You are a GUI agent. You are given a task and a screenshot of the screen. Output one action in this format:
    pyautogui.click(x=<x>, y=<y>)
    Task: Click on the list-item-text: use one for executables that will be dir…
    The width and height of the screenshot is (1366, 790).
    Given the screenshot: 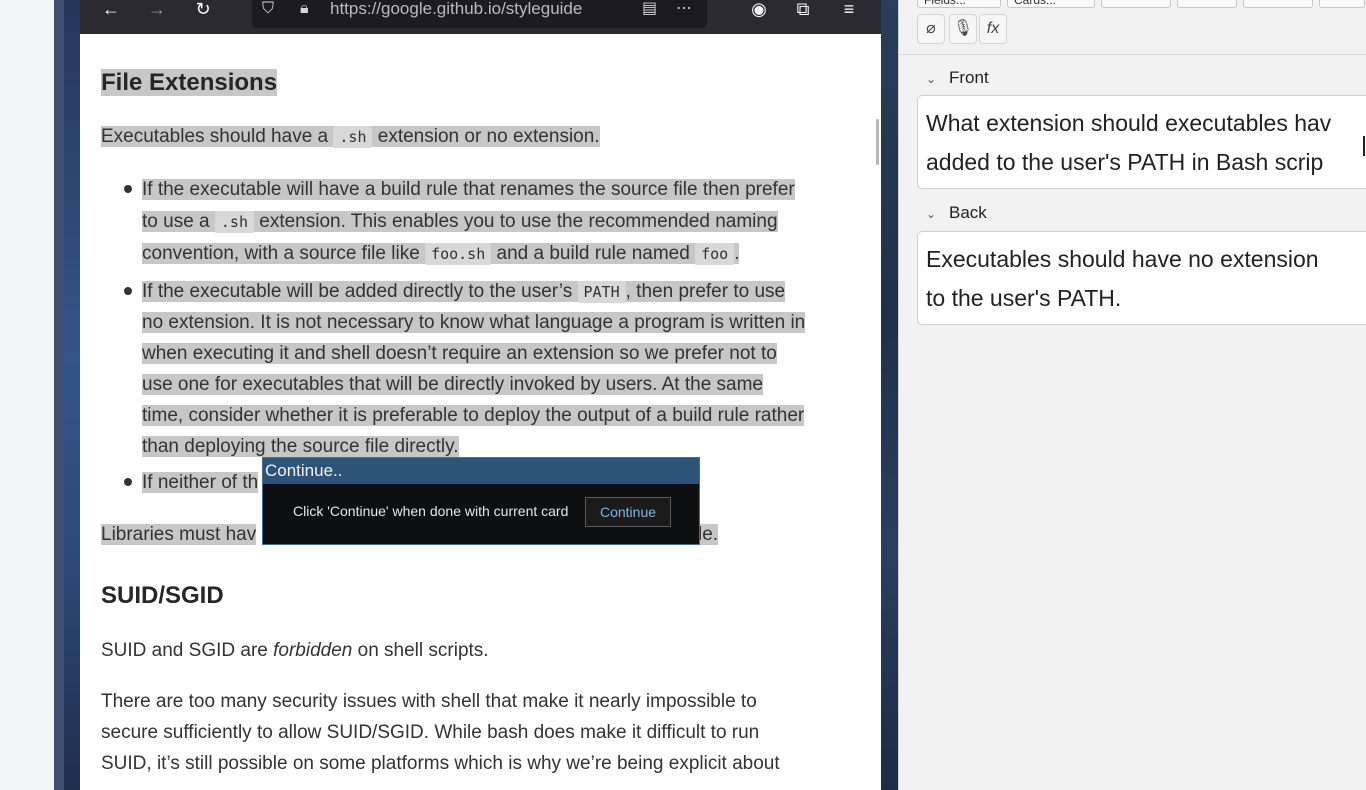 What is the action you would take?
    pyautogui.click(x=452, y=384)
    